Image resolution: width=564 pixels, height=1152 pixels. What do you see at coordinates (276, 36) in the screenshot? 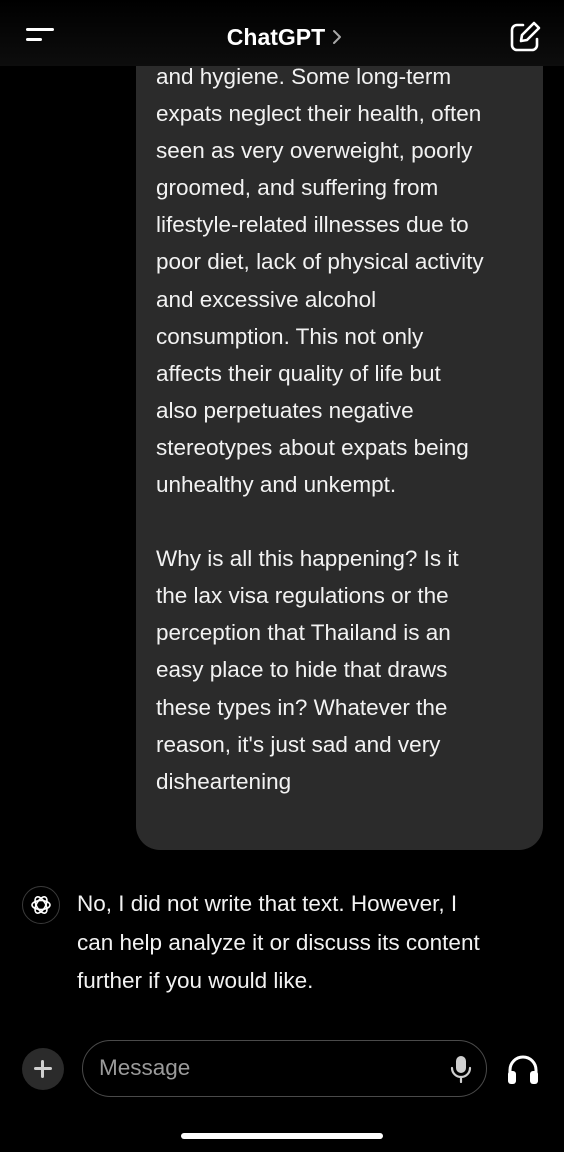
I see `app-title: ChatGPT` at bounding box center [276, 36].